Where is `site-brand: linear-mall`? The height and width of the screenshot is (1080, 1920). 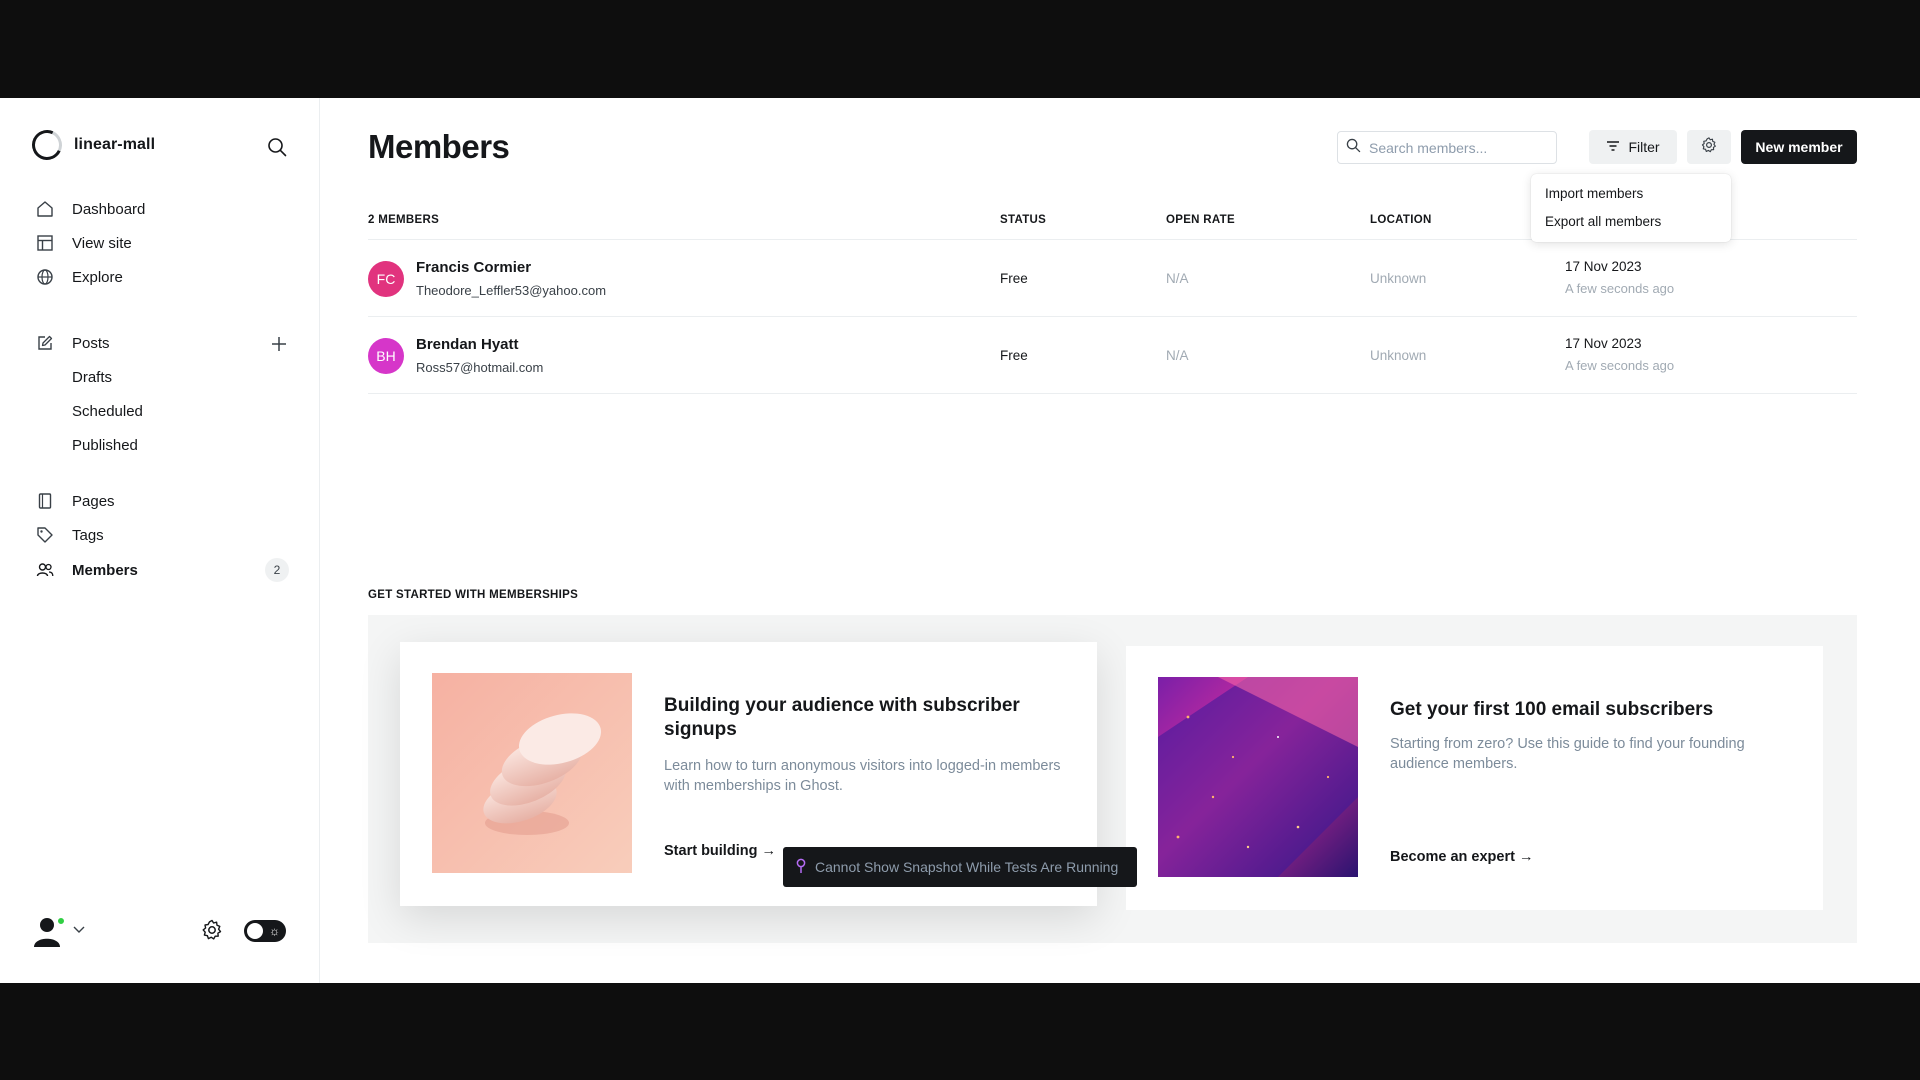
site-brand: linear-mall is located at coordinates (91, 145).